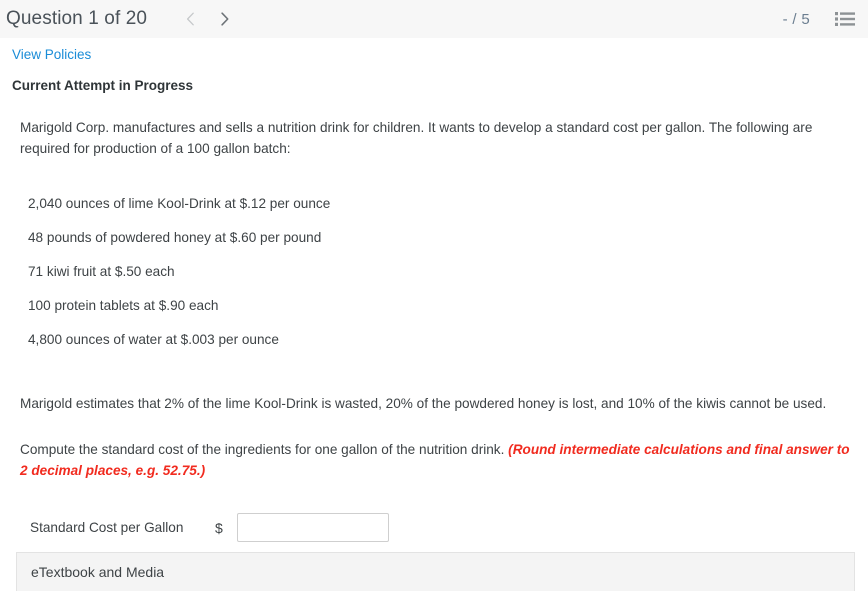 The width and height of the screenshot is (868, 592). I want to click on question-nav, so click(207, 19).